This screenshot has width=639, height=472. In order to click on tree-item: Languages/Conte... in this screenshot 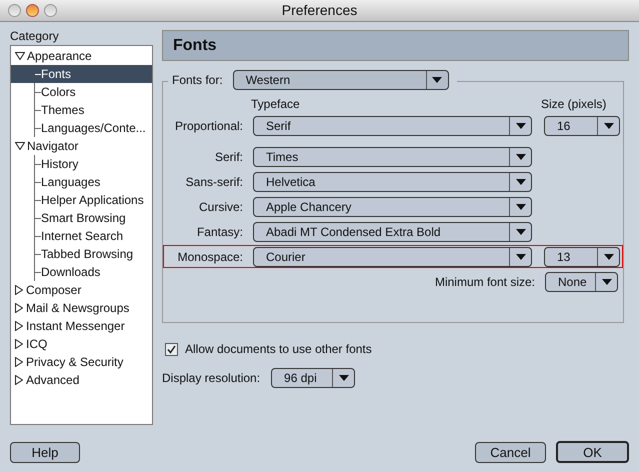, I will do `click(81, 128)`.